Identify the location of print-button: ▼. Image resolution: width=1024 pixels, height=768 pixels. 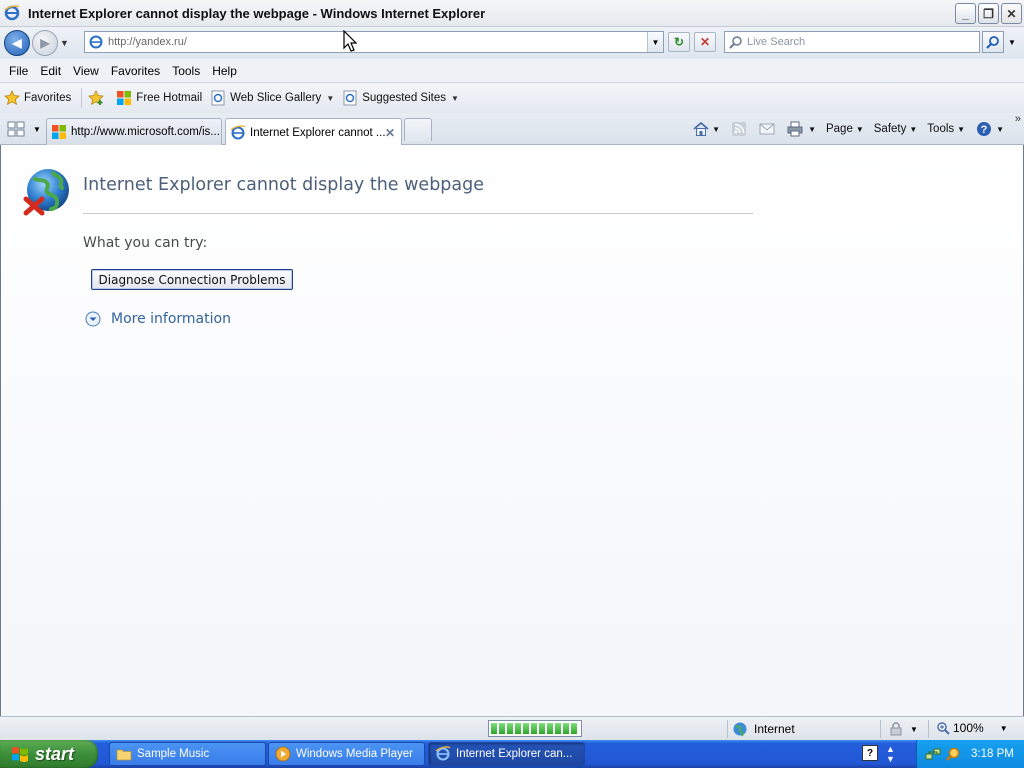
(801, 129).